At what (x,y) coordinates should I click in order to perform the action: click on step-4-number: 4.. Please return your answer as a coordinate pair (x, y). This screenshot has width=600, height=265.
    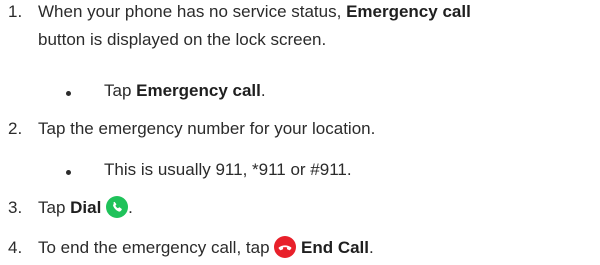
    Looking at the image, I should click on (15, 247).